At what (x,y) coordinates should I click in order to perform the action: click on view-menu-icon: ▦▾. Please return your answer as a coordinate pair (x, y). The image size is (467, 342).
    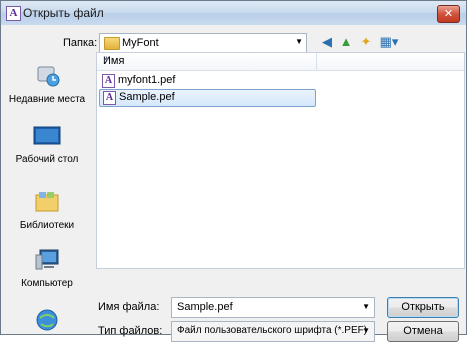
    Looking at the image, I should click on (389, 42).